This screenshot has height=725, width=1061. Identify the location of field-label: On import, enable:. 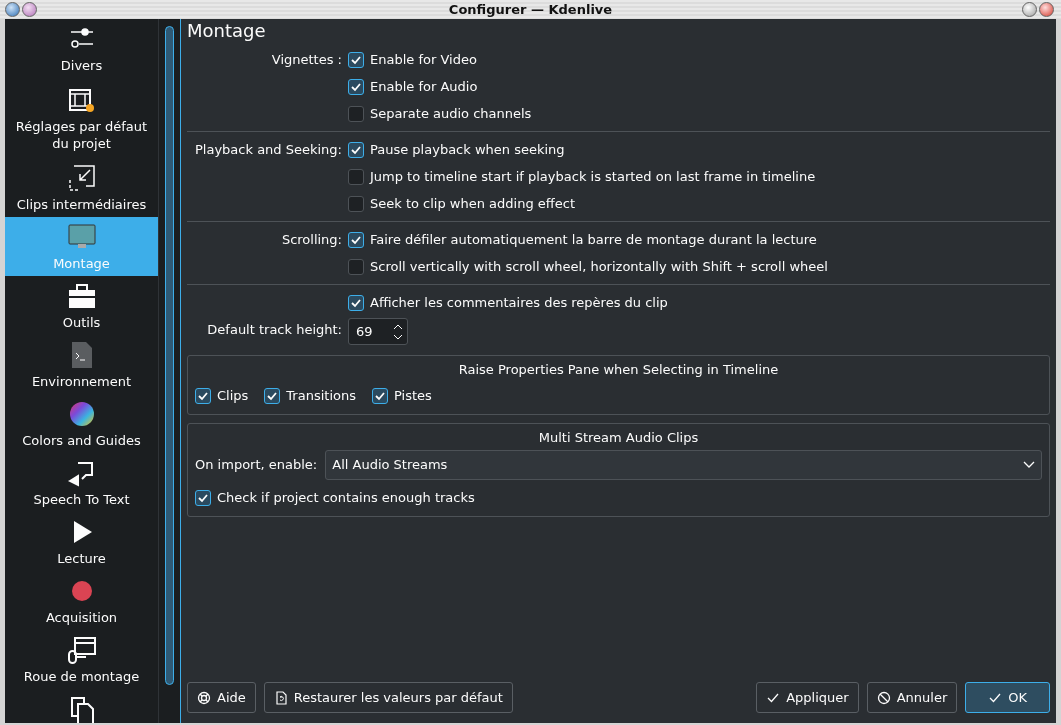
(256, 465).